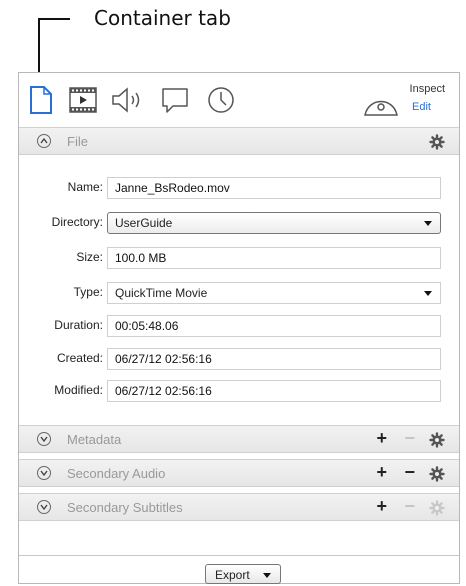  Describe the element at coordinates (85, 187) in the screenshot. I see `name-label: Name:` at that location.